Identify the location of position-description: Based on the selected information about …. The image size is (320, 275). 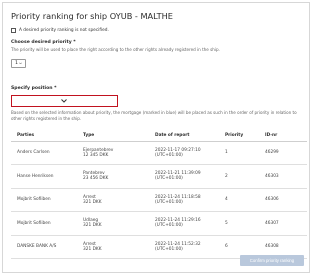
(154, 115).